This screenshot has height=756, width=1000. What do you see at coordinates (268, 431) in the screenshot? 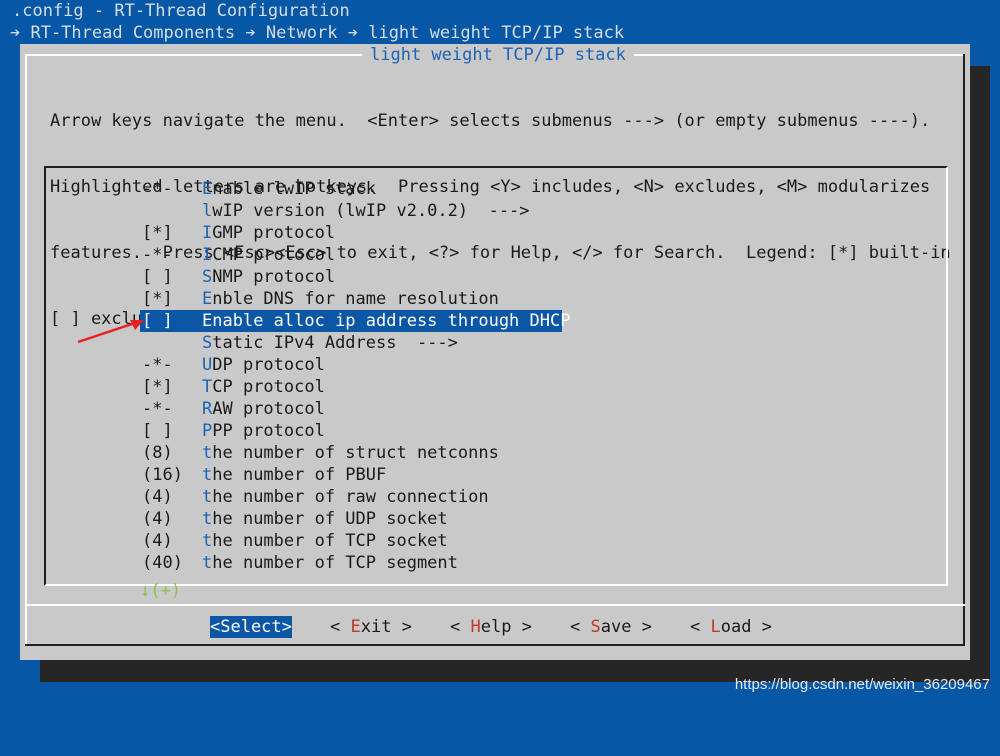
I see `menu-item-text: PP protocol` at bounding box center [268, 431].